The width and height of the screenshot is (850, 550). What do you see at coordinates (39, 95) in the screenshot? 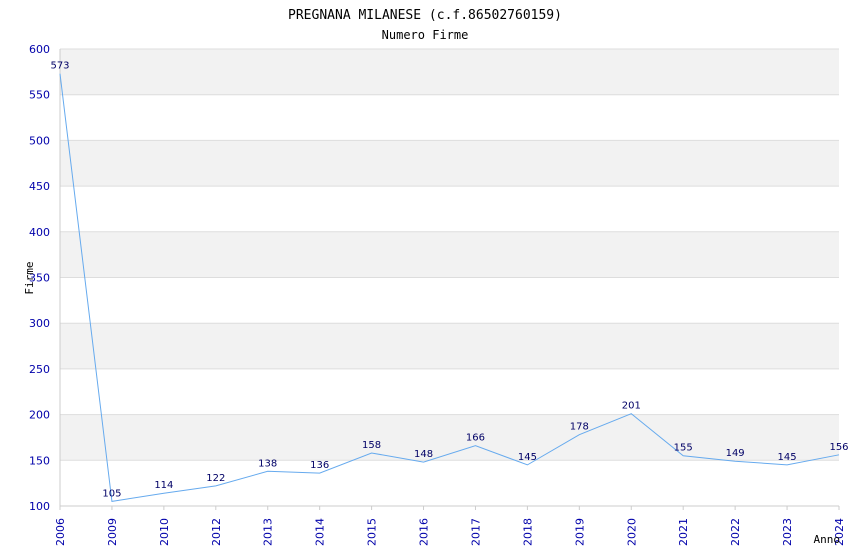
I see `y-tick-label: 550` at bounding box center [39, 95].